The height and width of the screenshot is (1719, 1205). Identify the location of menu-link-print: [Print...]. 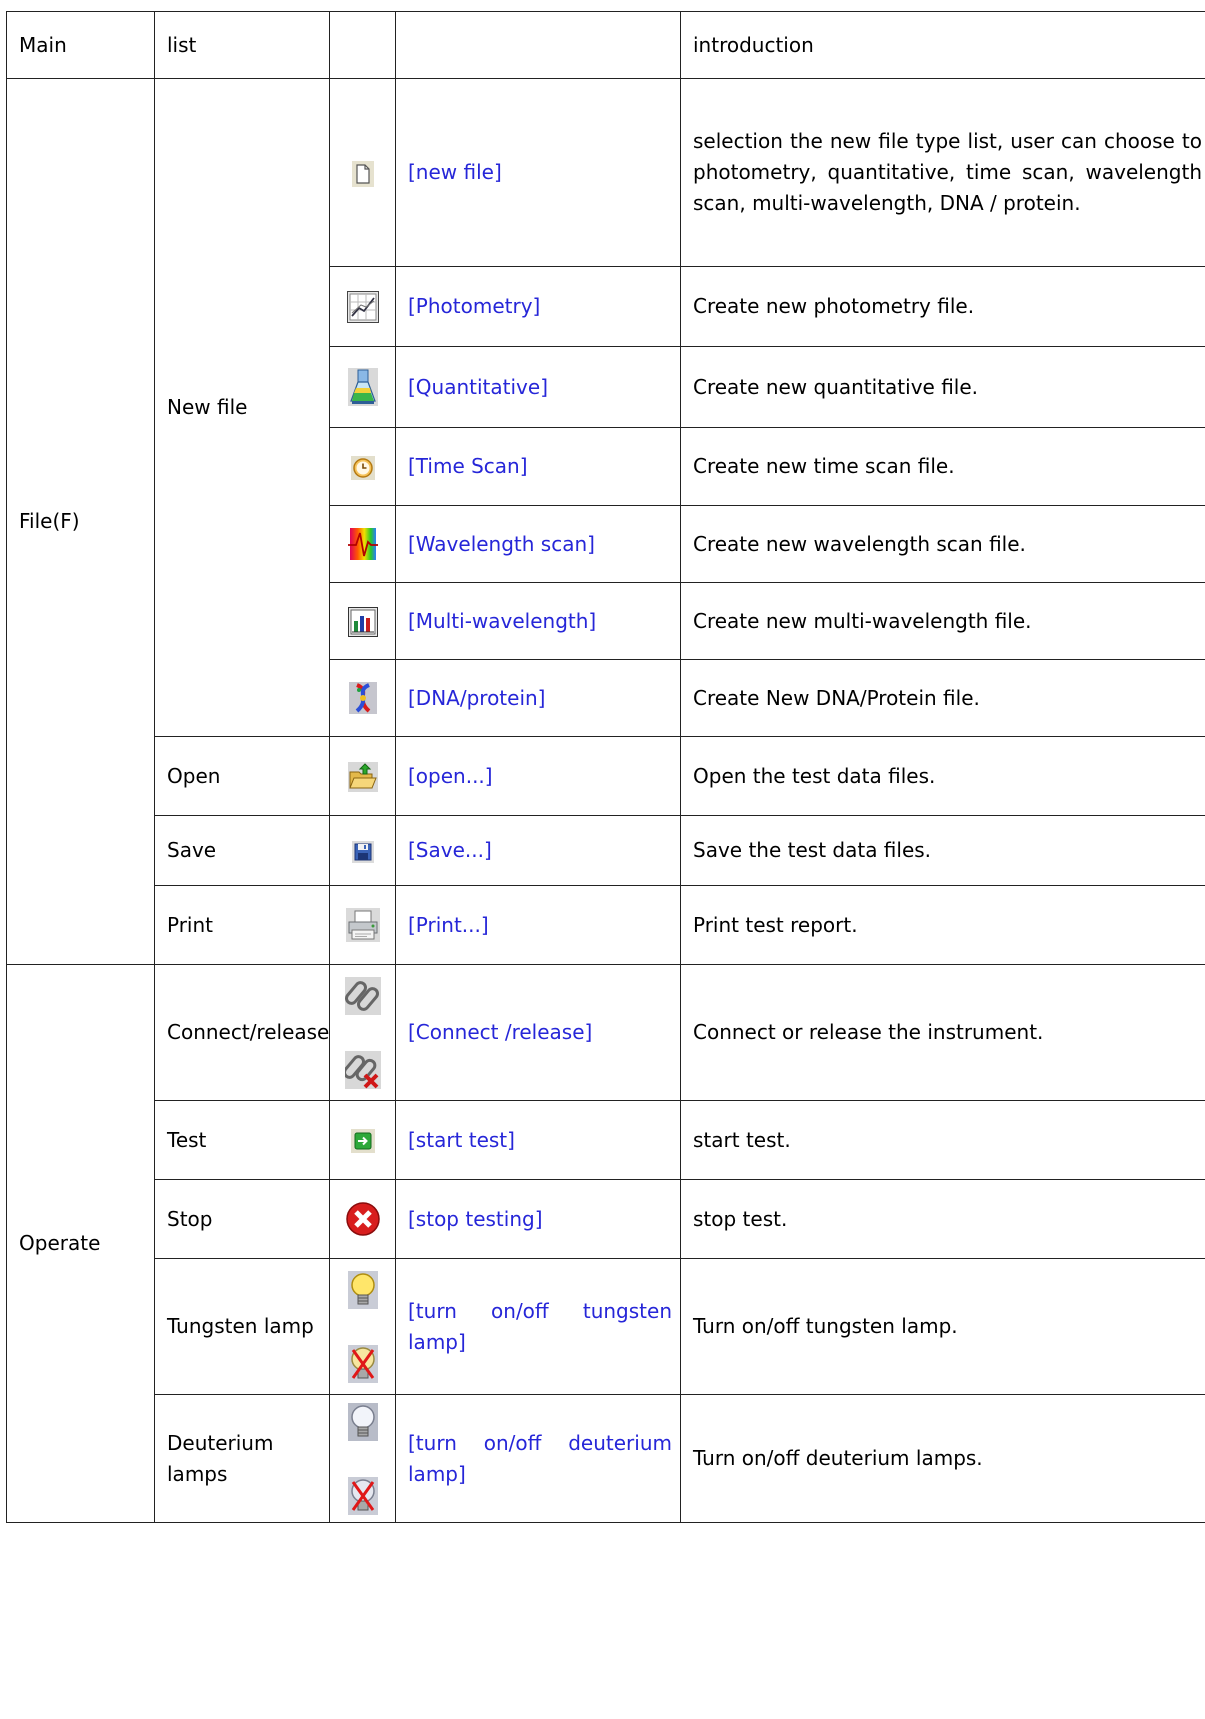
(538, 925).